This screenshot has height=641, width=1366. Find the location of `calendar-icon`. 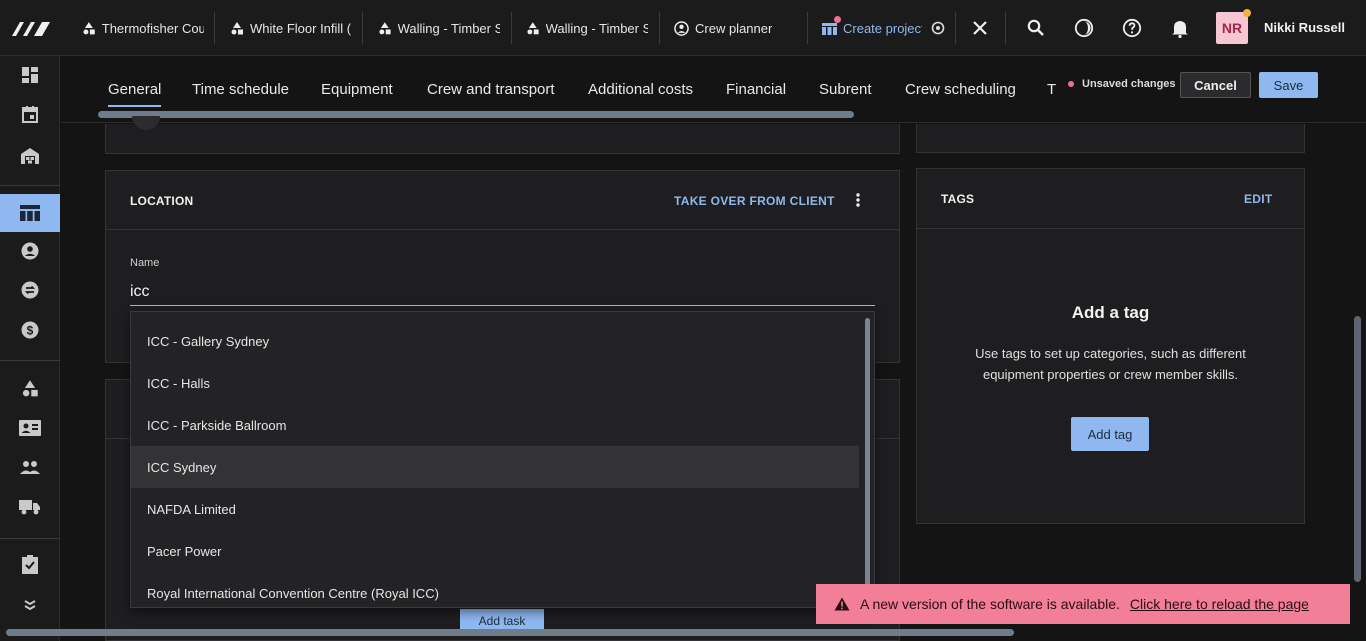

calendar-icon is located at coordinates (30, 114).